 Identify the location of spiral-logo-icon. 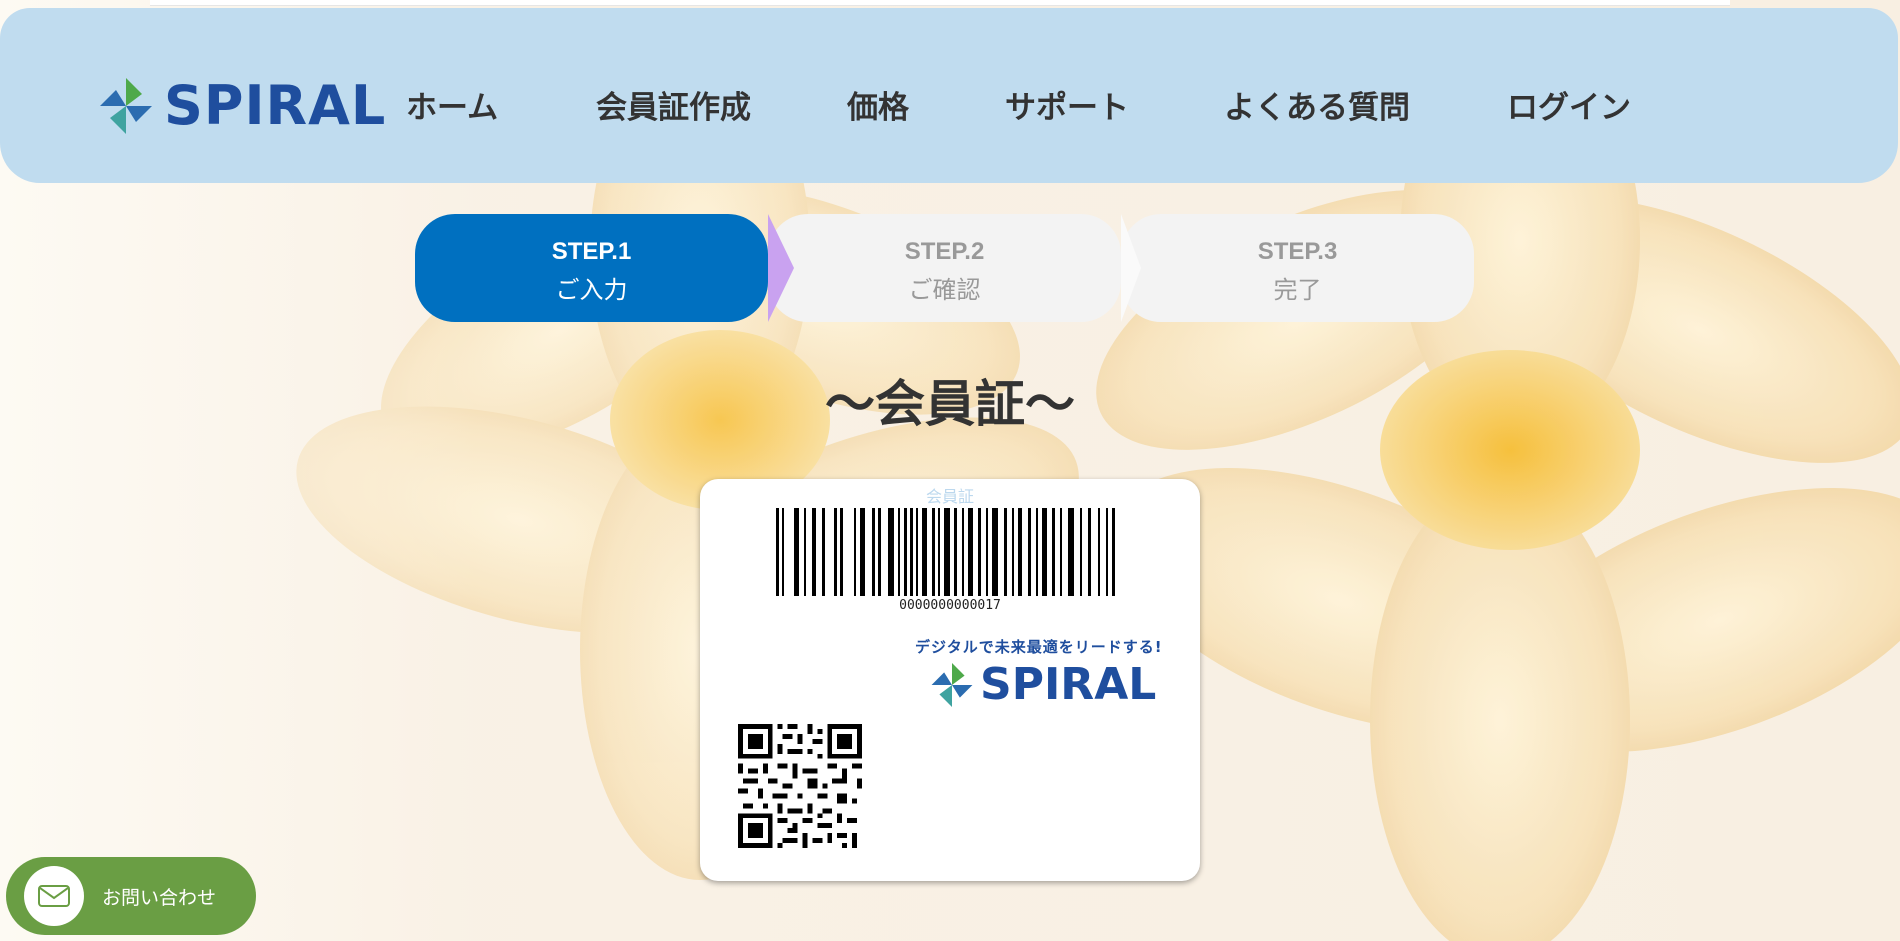
(952, 685).